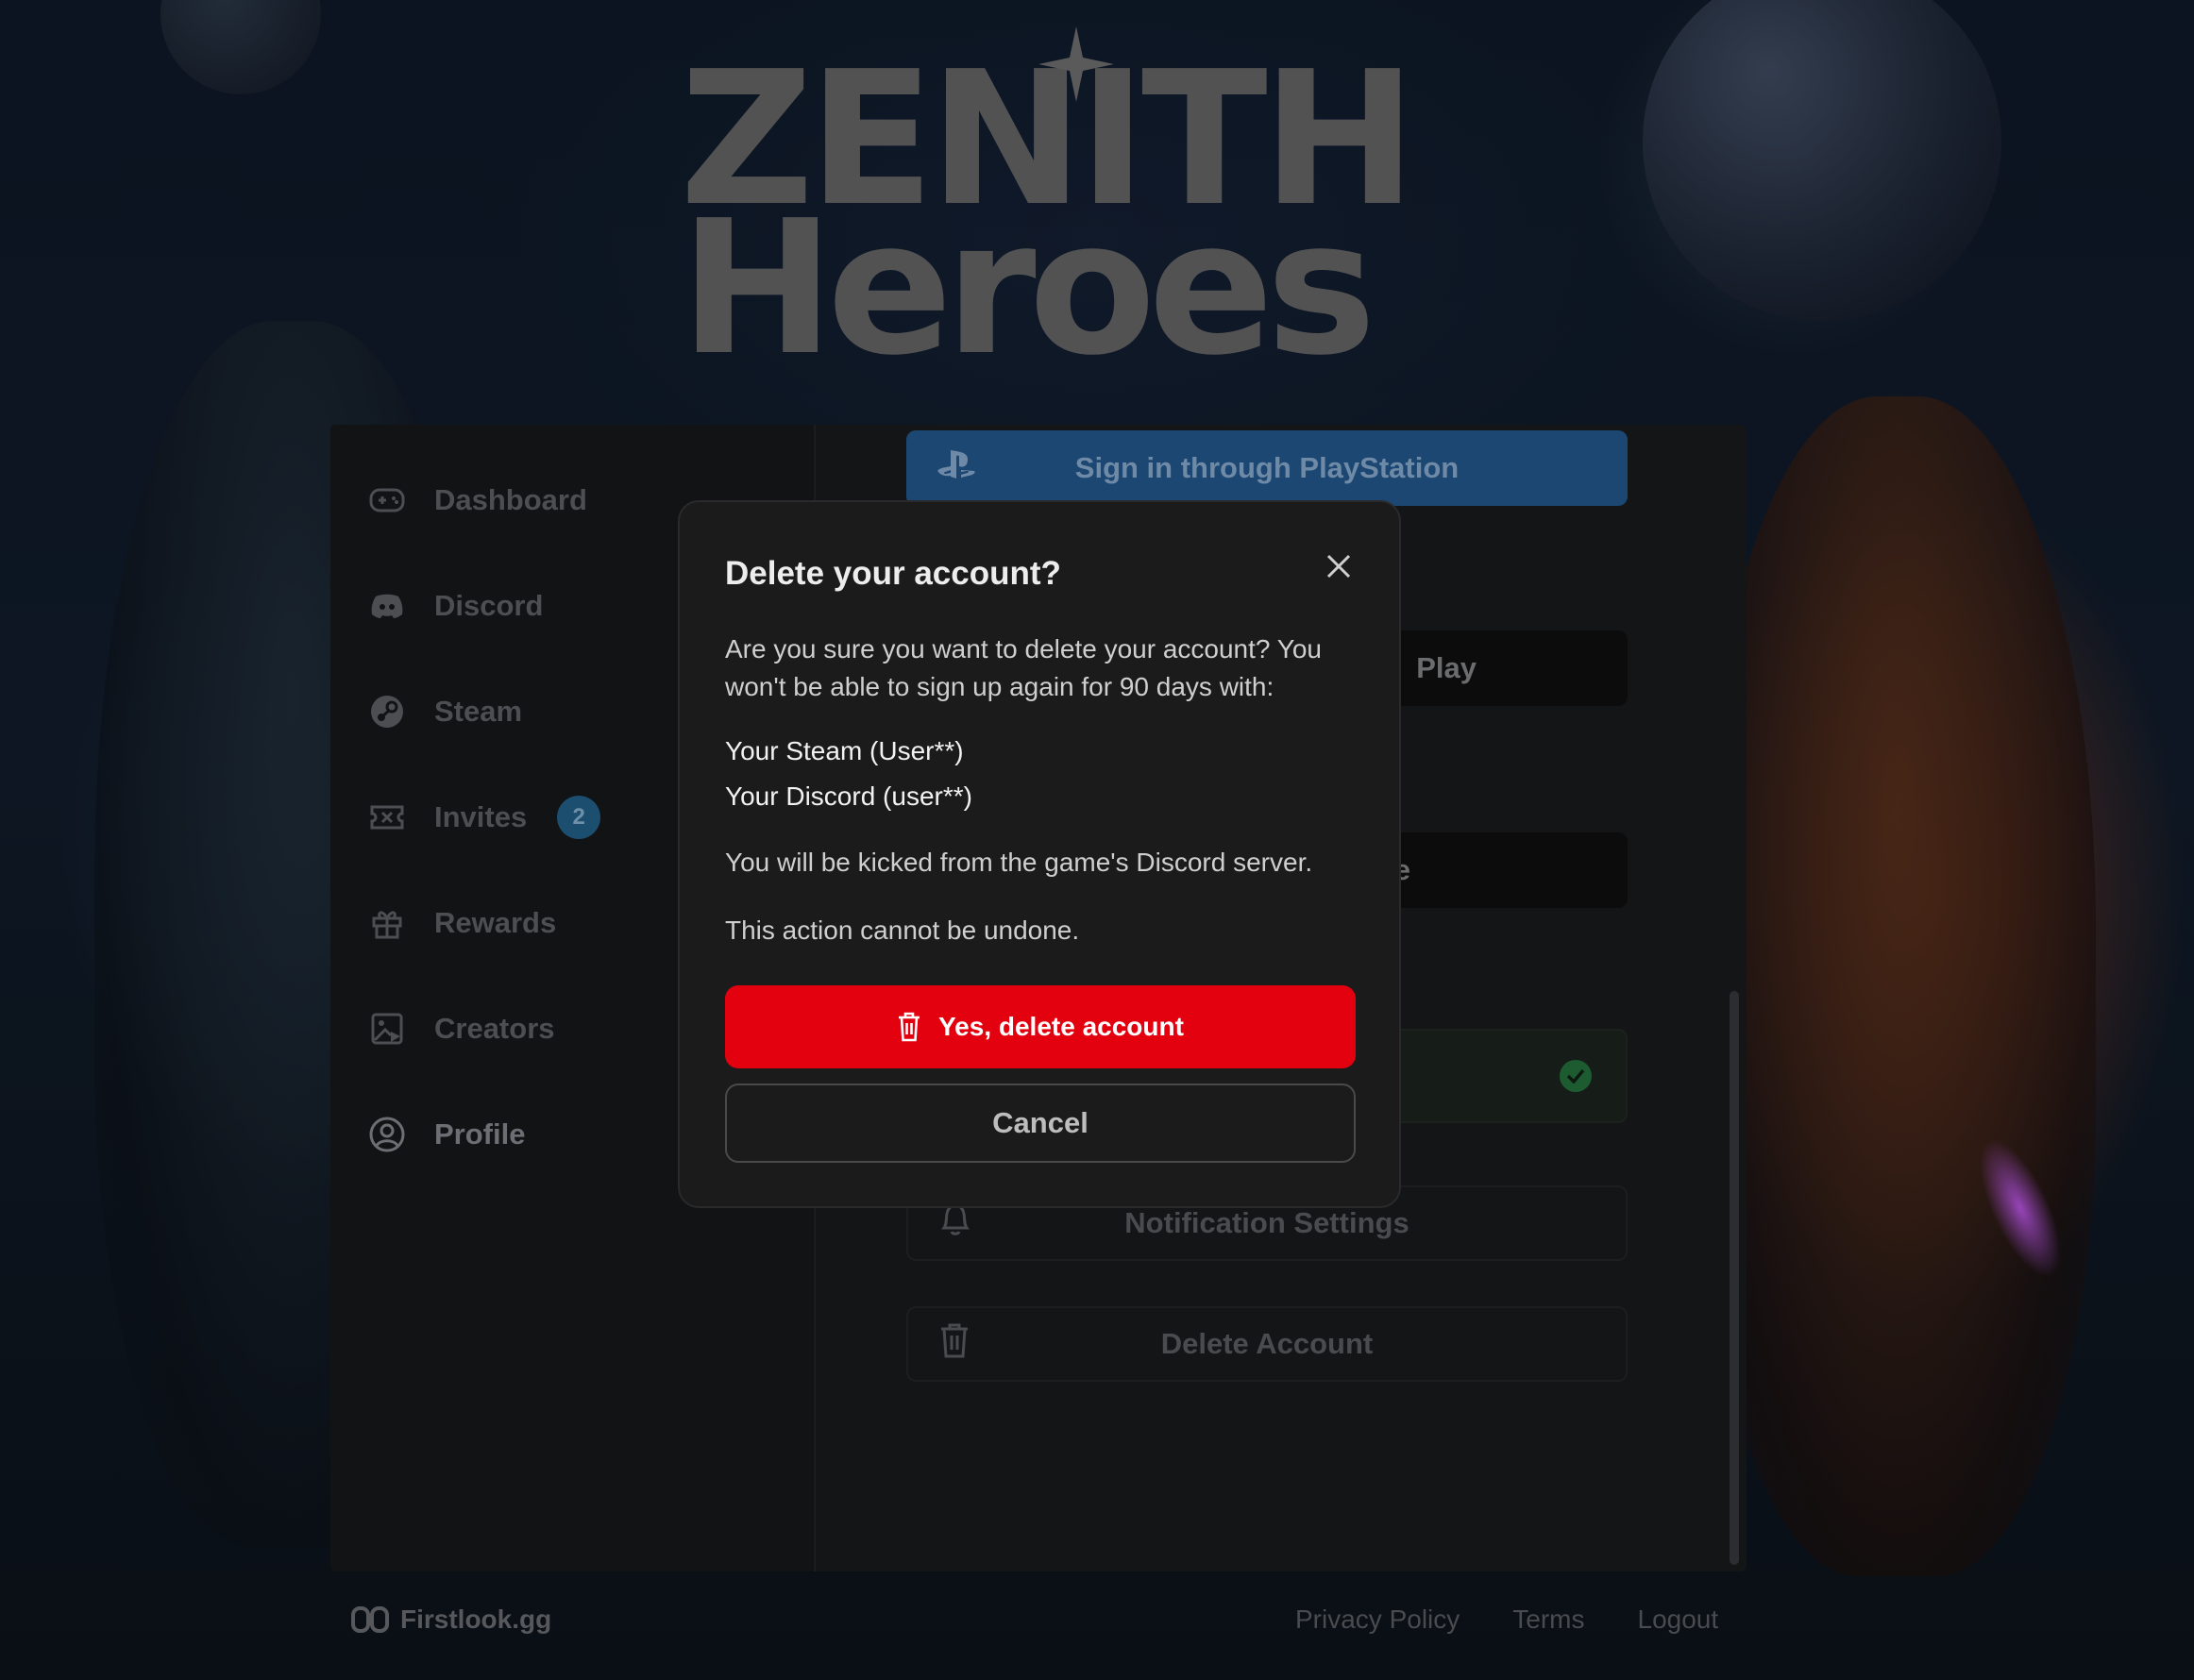 The width and height of the screenshot is (2194, 1680). I want to click on delete-account-label: Delete Account, so click(1267, 1343).